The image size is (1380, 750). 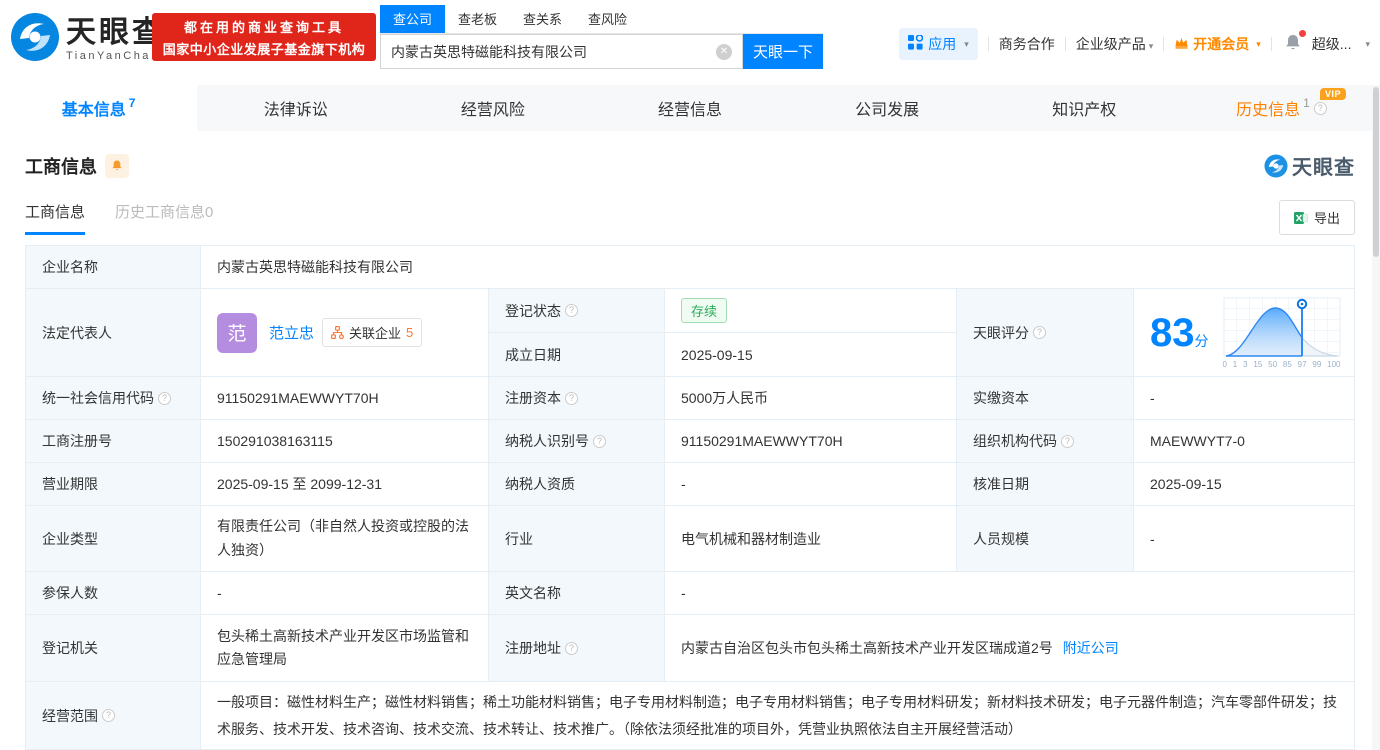 I want to click on legal-rep-name-link: 范立忠, so click(x=291, y=332).